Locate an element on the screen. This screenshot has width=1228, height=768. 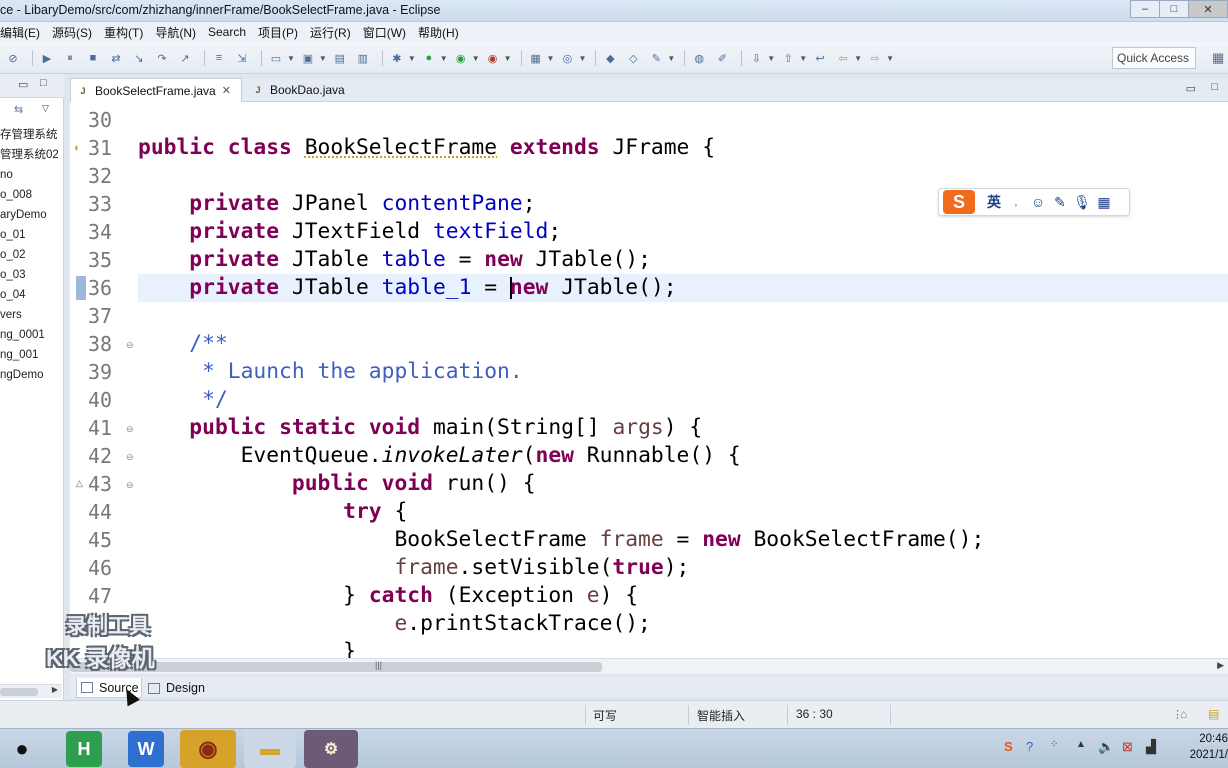
run-icon: ● is located at coordinates (429, 58).